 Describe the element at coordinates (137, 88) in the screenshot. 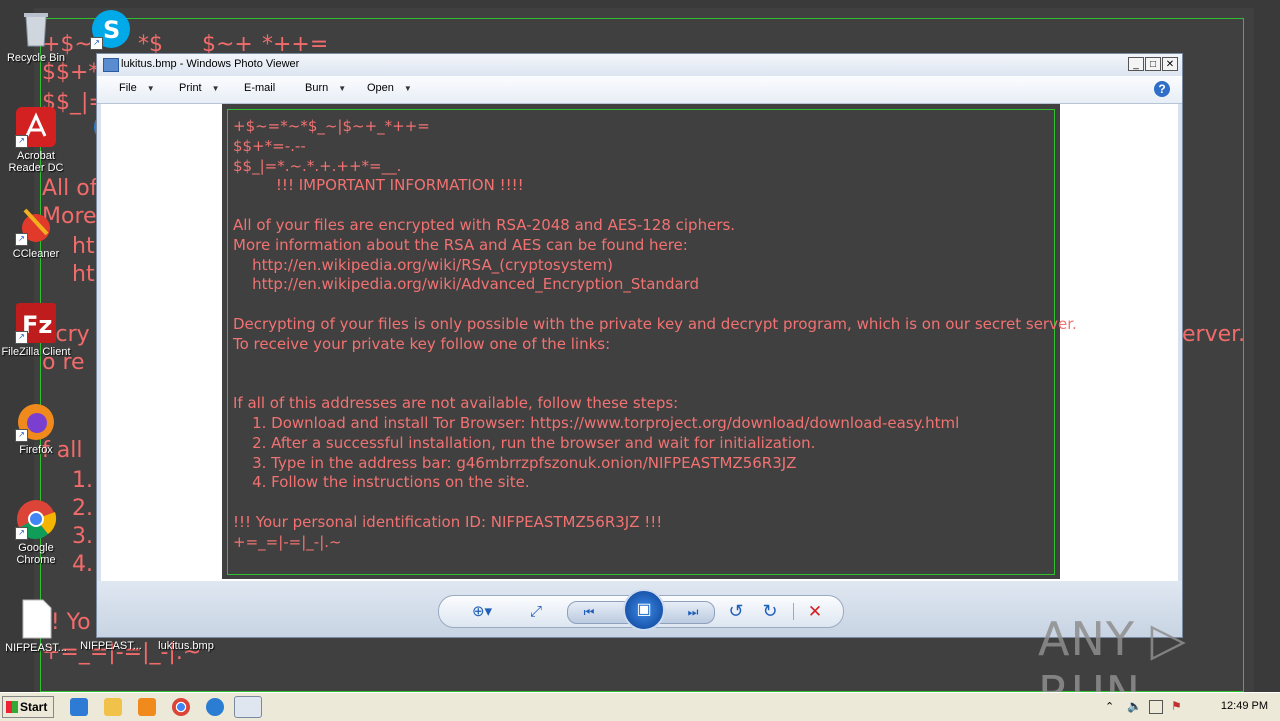

I see `menu-file: File ▼` at that location.